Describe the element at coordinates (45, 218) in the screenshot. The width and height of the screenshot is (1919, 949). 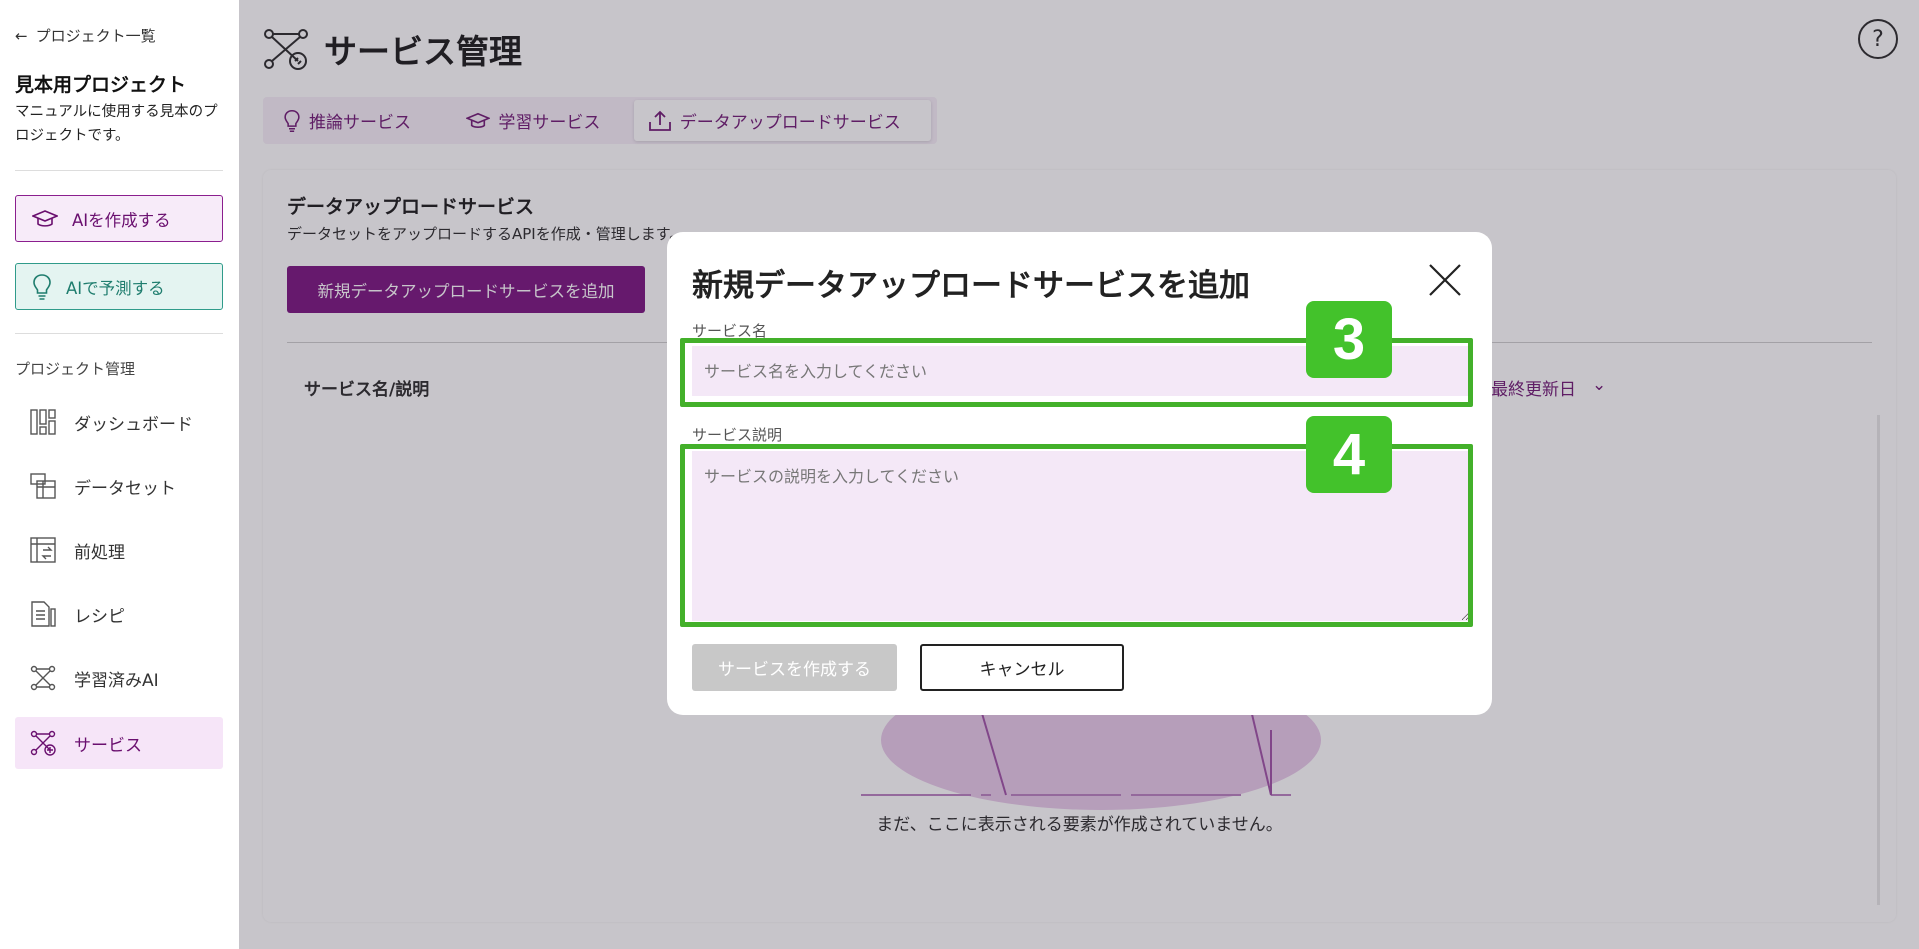
I see `graduation-cap-icon` at that location.